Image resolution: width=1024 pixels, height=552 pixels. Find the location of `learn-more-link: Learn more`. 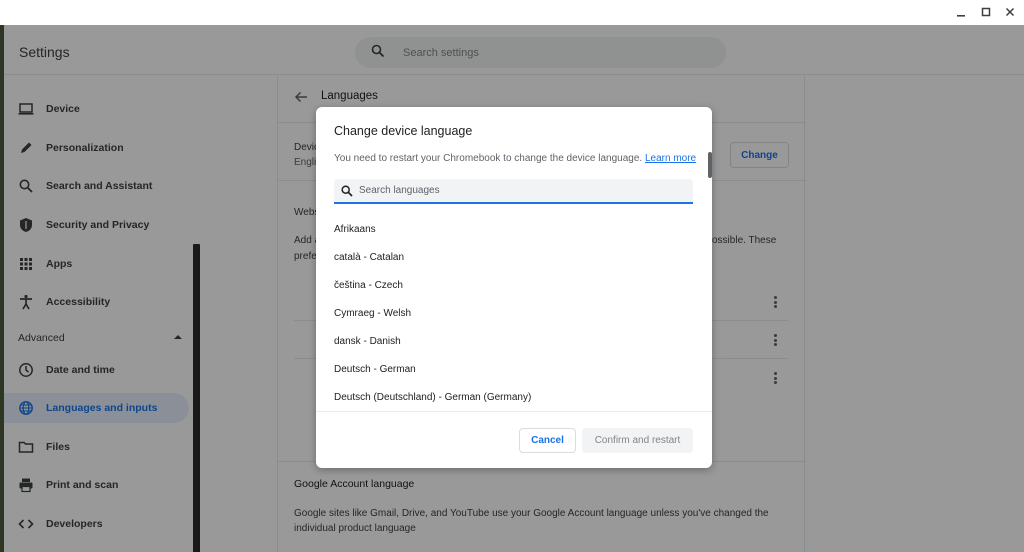

learn-more-link: Learn more is located at coordinates (670, 158).